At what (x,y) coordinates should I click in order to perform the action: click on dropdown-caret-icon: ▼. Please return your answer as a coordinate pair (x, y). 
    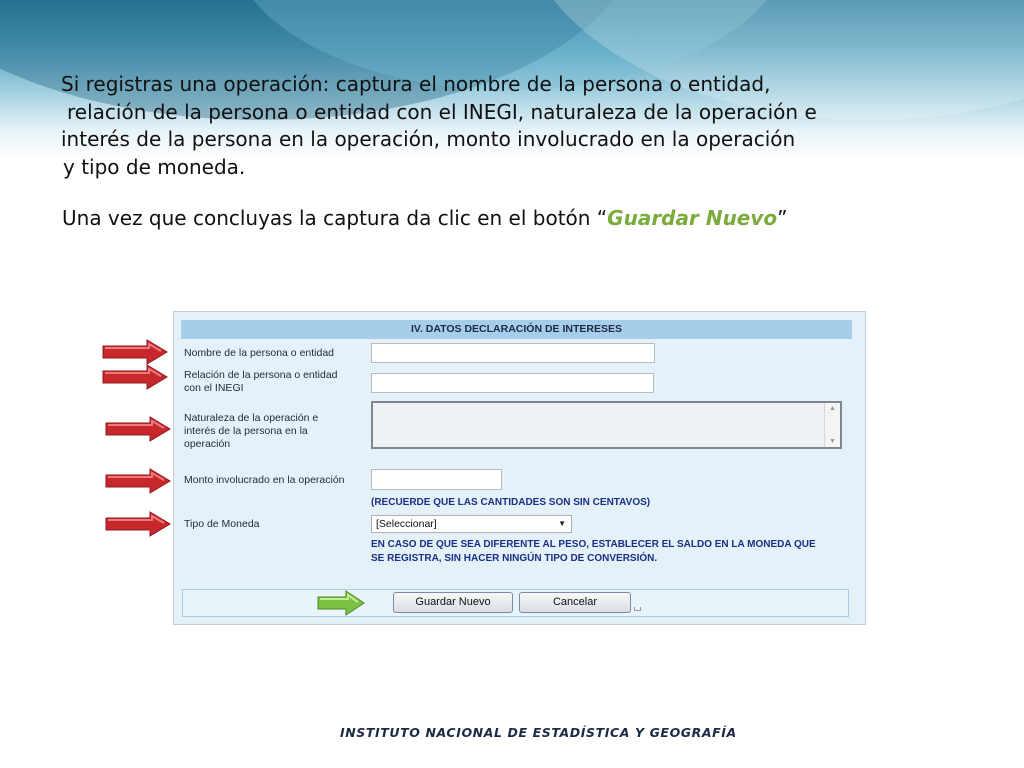
    Looking at the image, I should click on (562, 524).